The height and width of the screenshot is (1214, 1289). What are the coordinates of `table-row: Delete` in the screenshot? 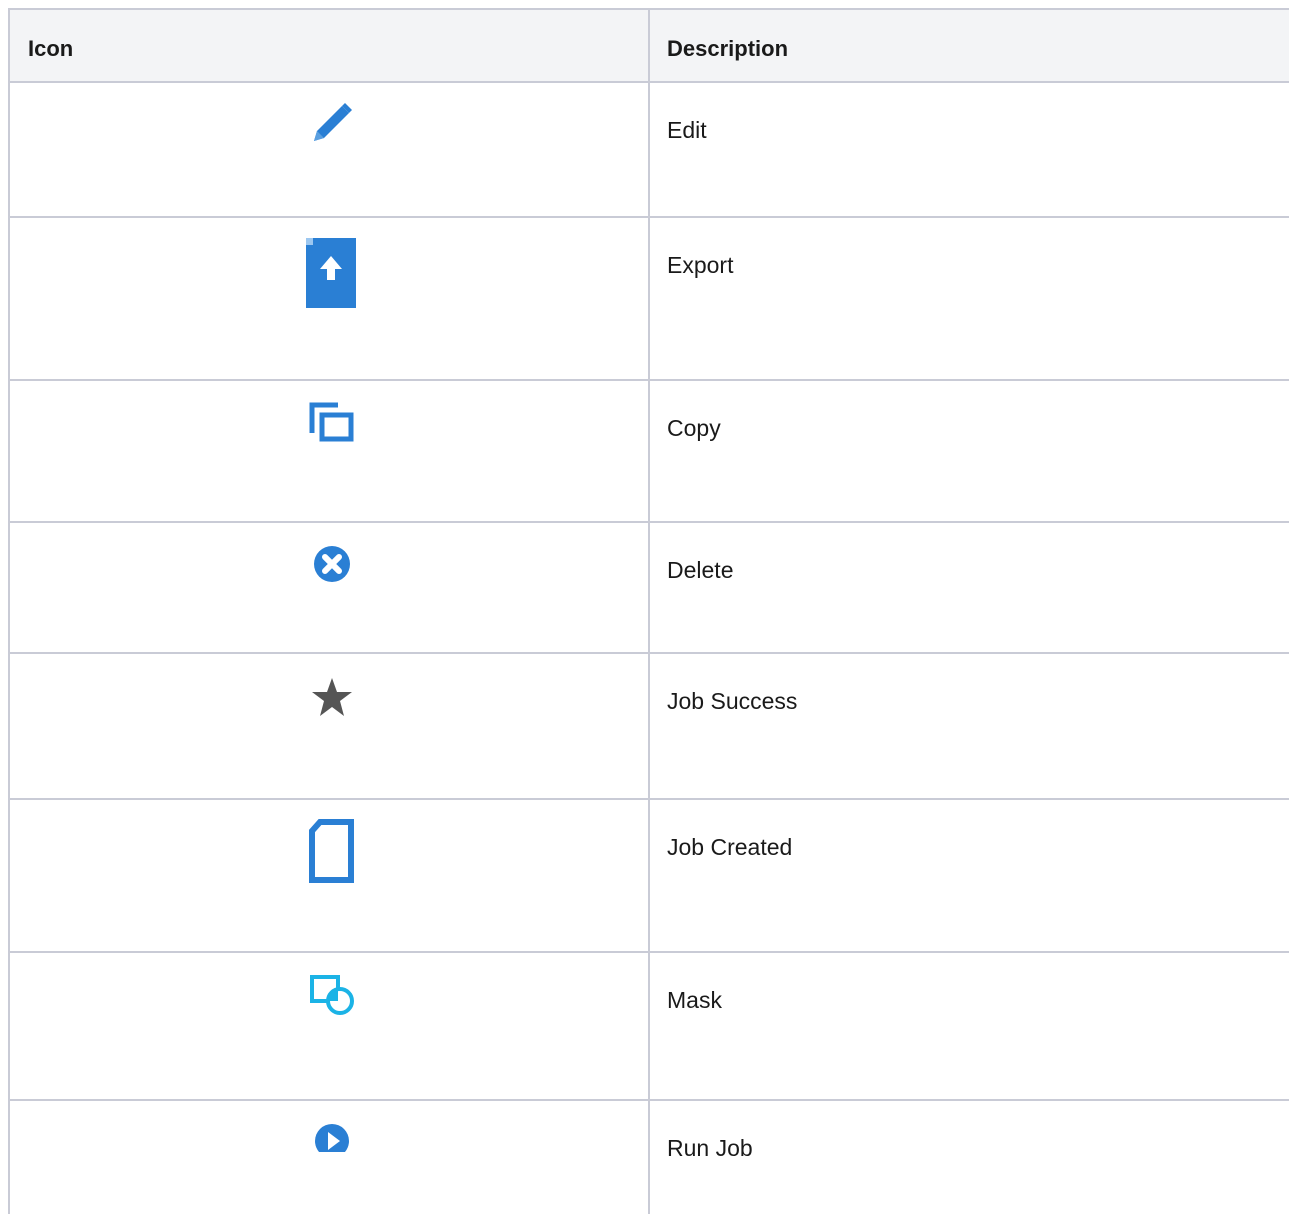 It's located at (648, 587).